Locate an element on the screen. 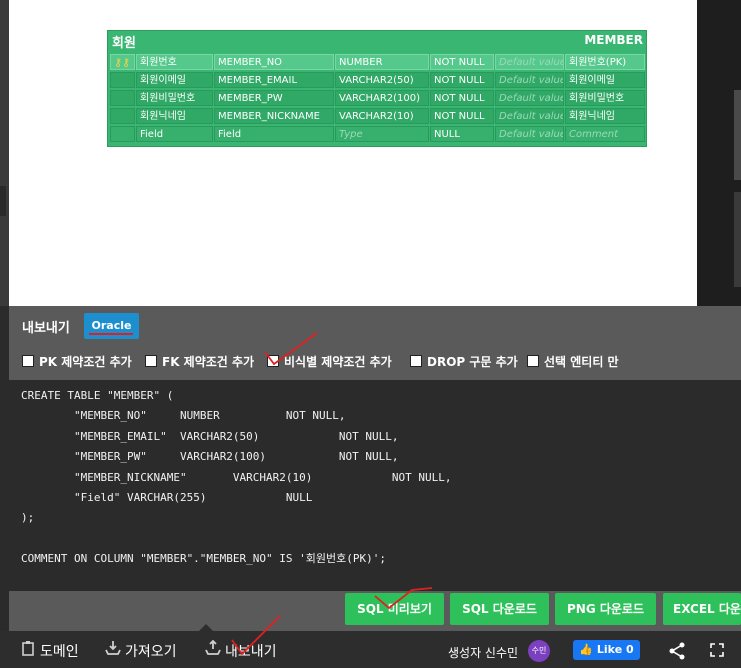  right-side-panel is located at coordinates (719, 153).